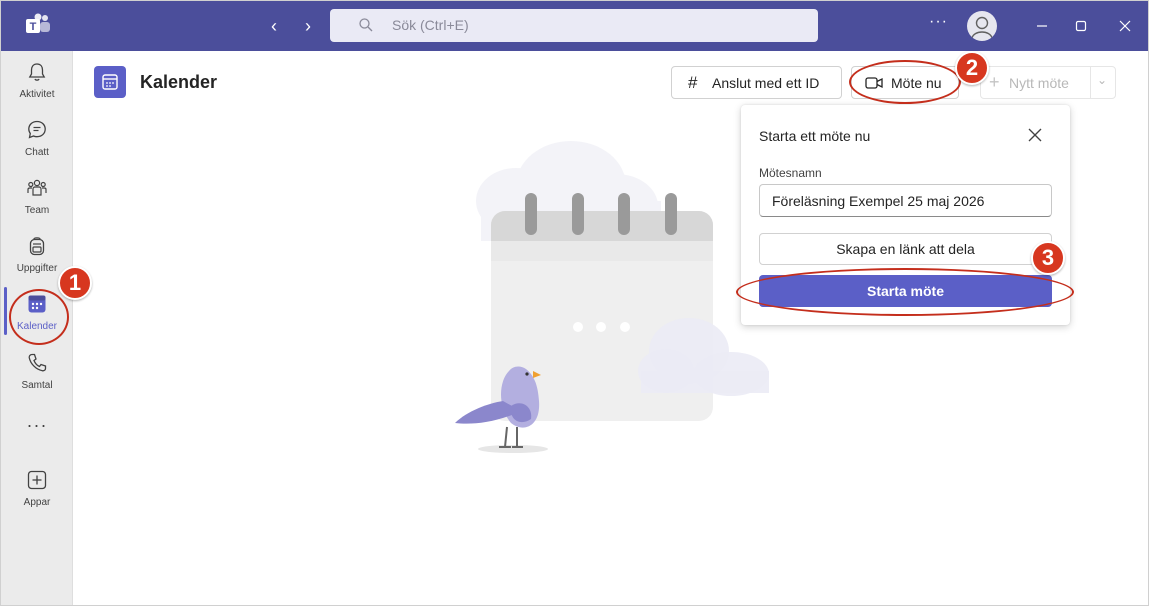  What do you see at coordinates (1035, 135) in the screenshot?
I see `close-icon` at bounding box center [1035, 135].